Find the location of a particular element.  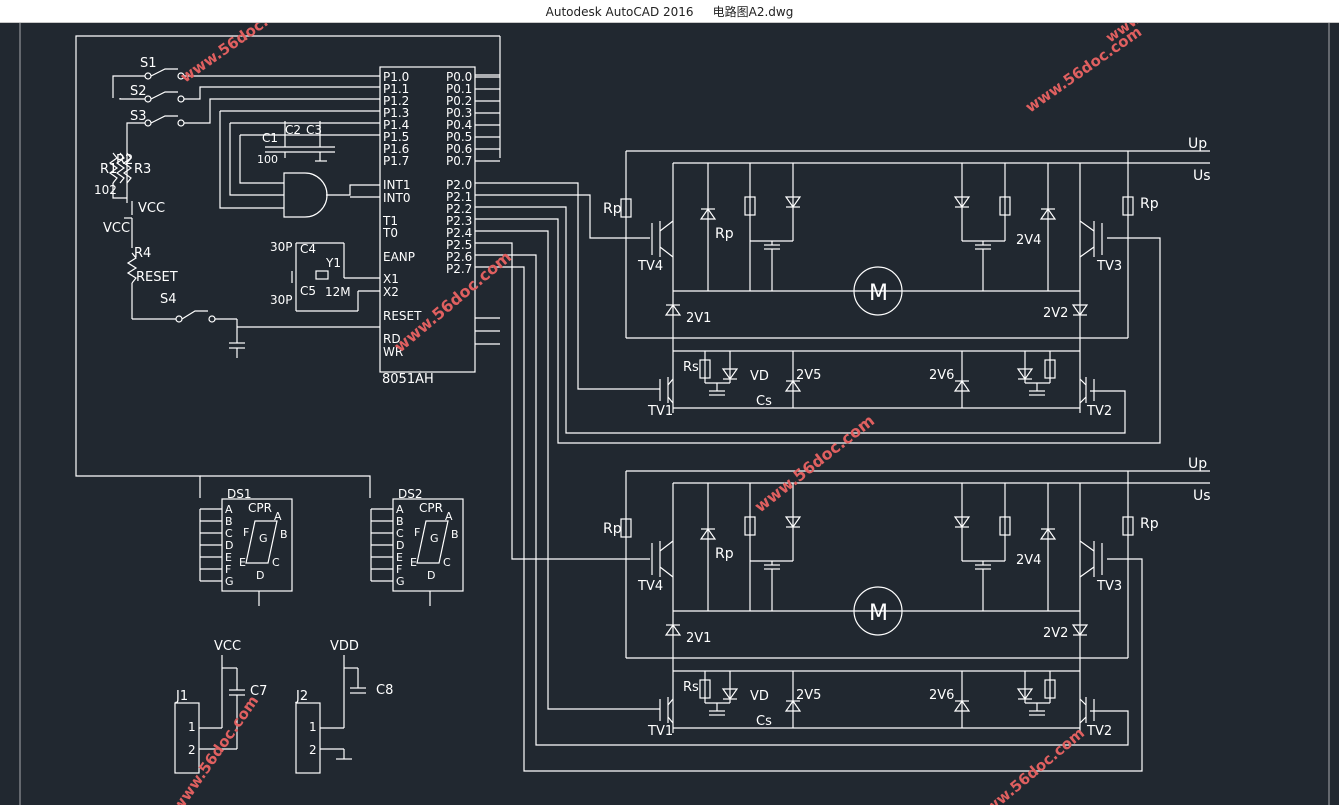

vcc-label-1: VCC is located at coordinates (151, 208).